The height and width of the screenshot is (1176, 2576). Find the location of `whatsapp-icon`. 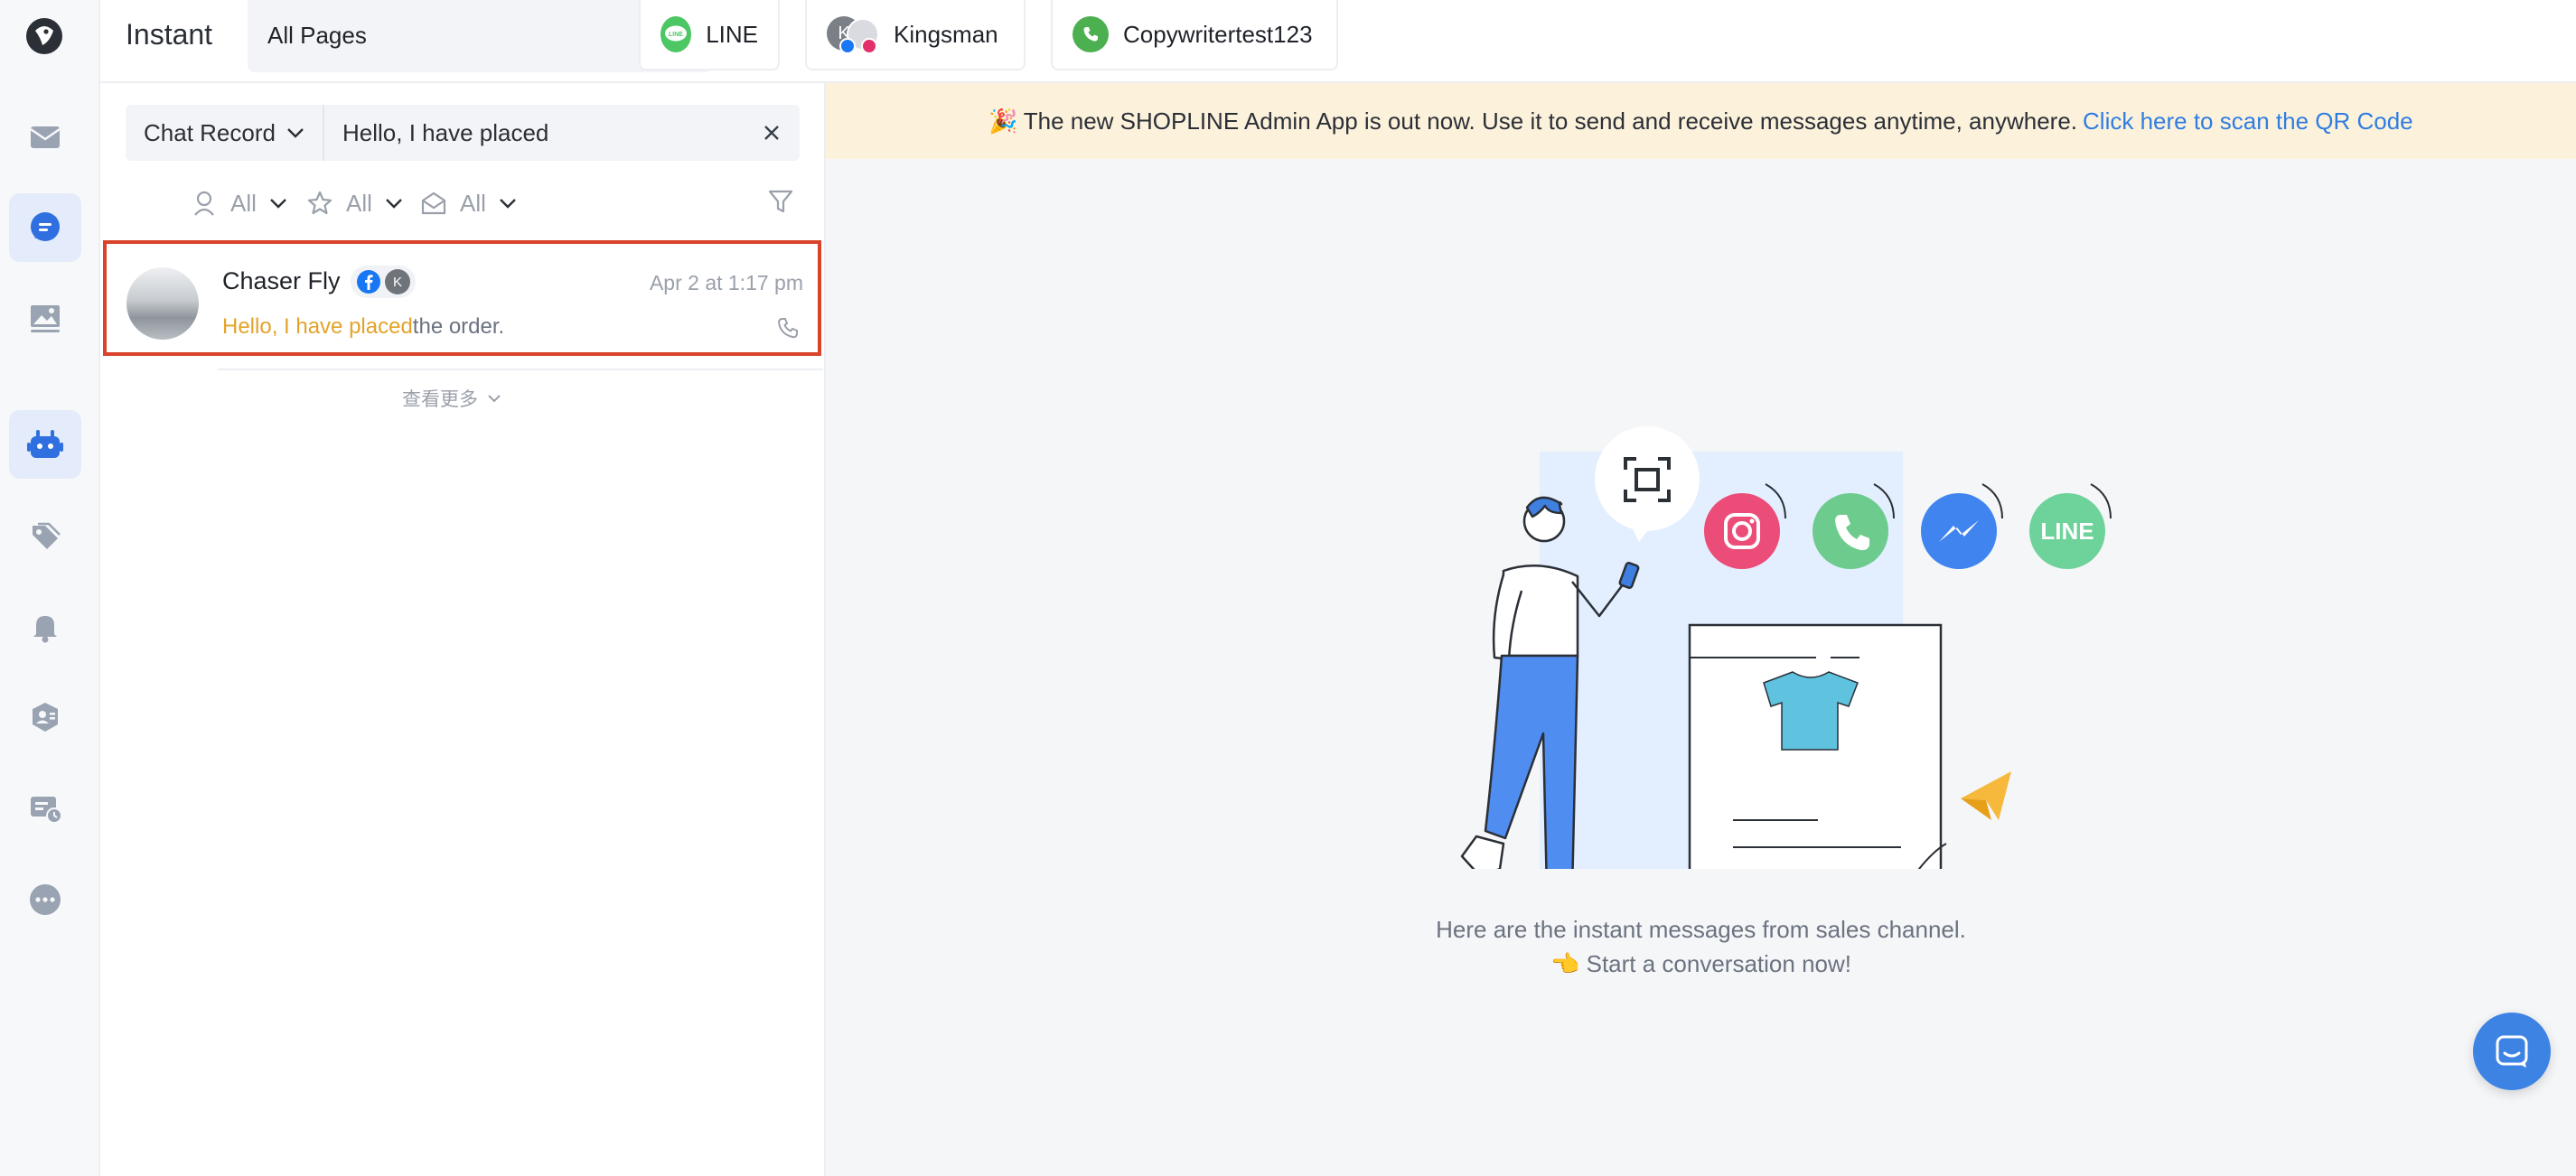

whatsapp-icon is located at coordinates (1091, 34).